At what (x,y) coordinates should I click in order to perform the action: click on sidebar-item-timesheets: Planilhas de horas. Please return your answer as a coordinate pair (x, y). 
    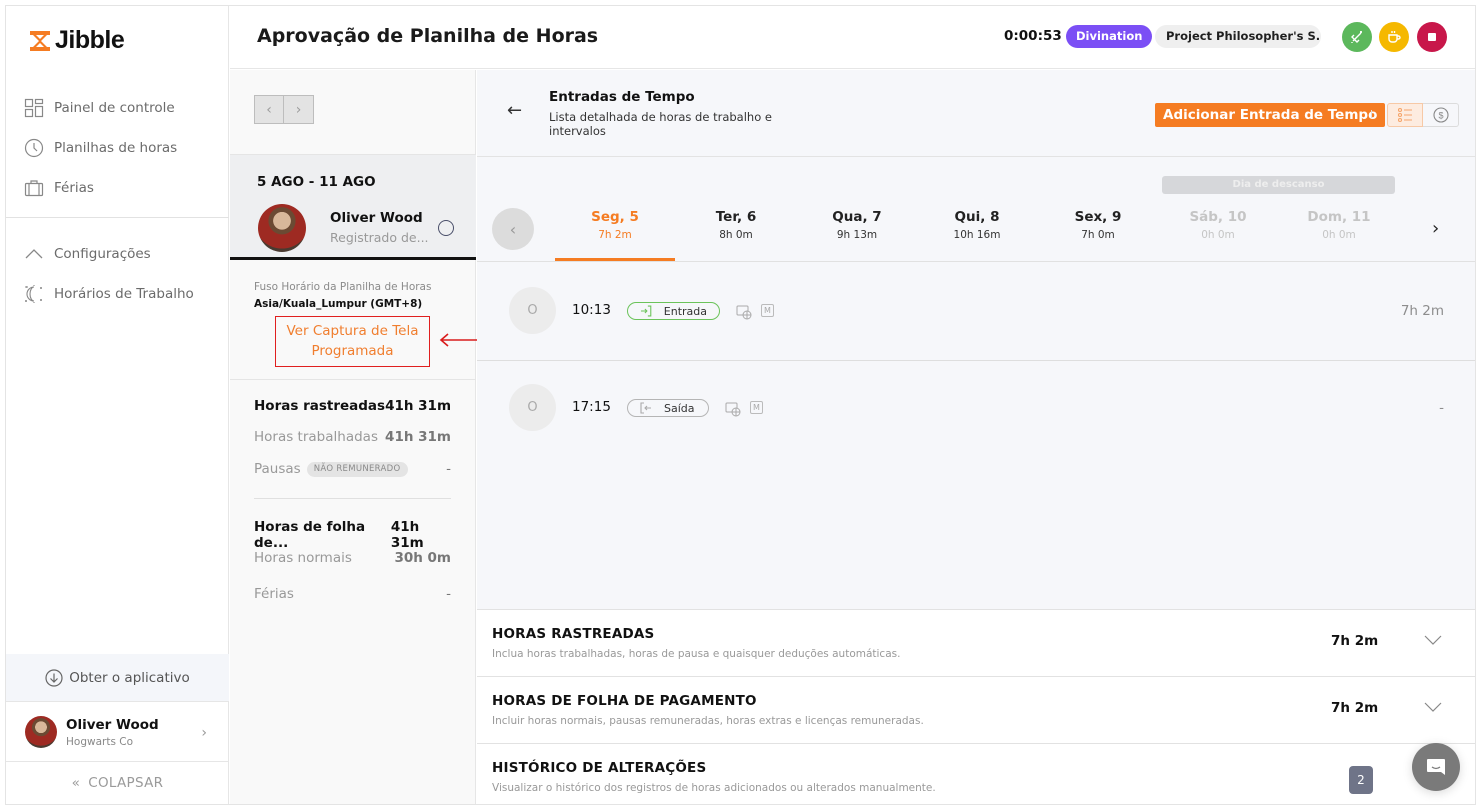
    Looking at the image, I should click on (117, 148).